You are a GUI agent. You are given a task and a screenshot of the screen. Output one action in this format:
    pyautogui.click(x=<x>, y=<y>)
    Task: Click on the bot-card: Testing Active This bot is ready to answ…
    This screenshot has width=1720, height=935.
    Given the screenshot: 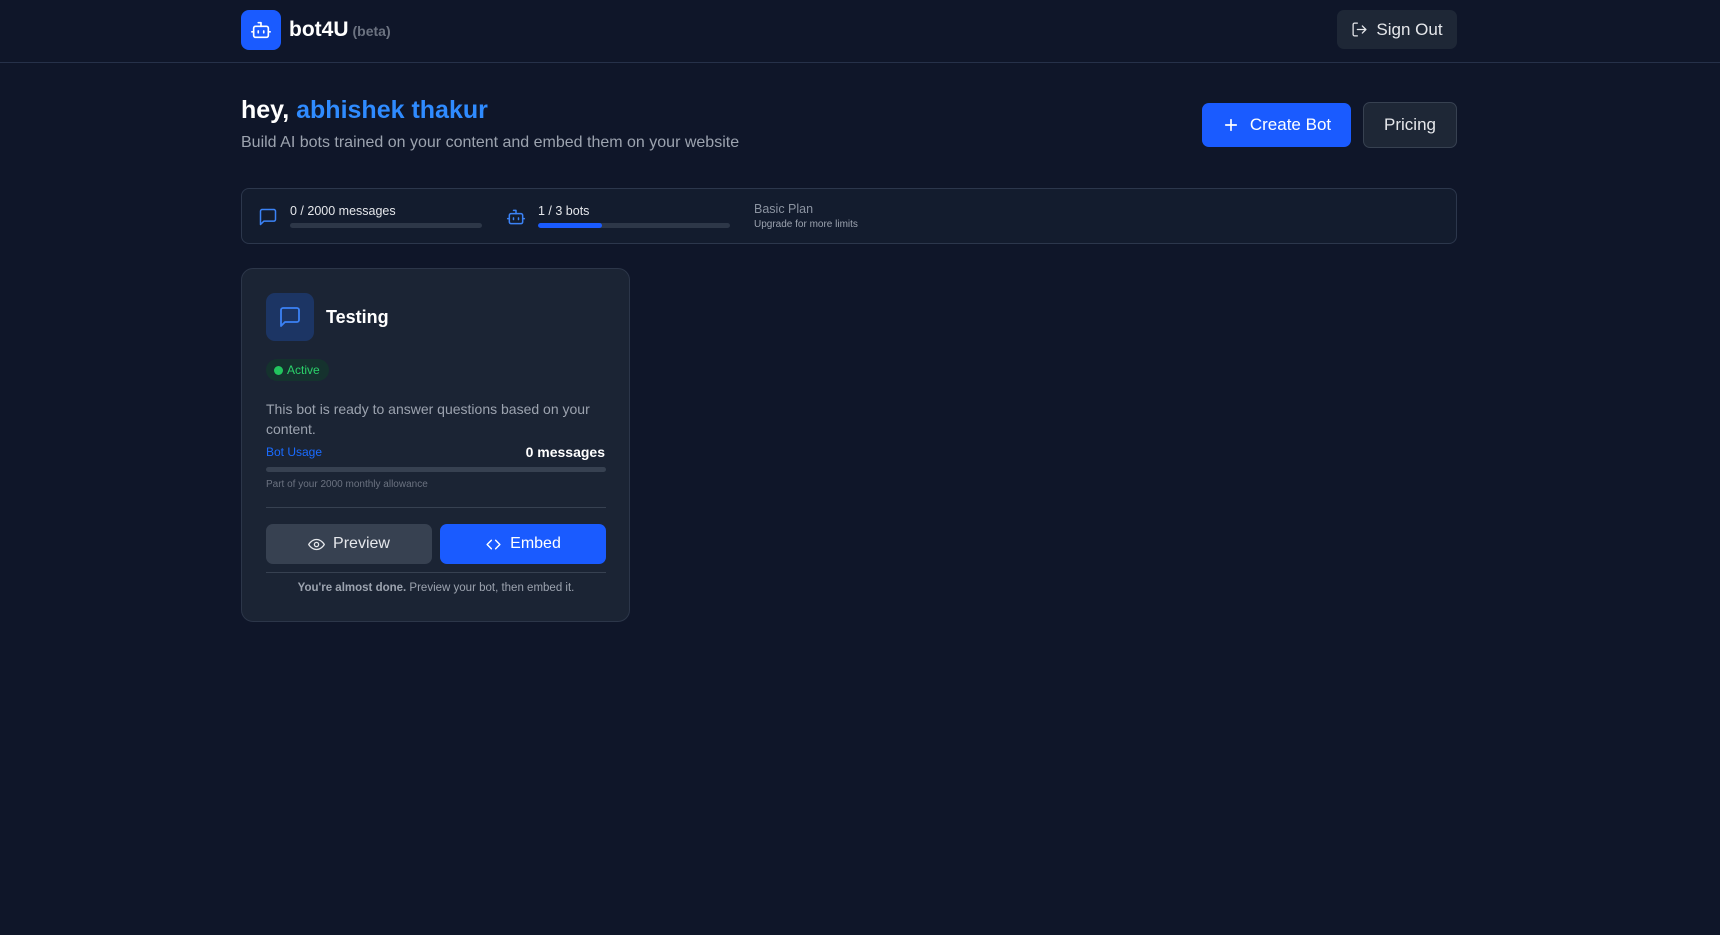 What is the action you would take?
    pyautogui.click(x=435, y=445)
    